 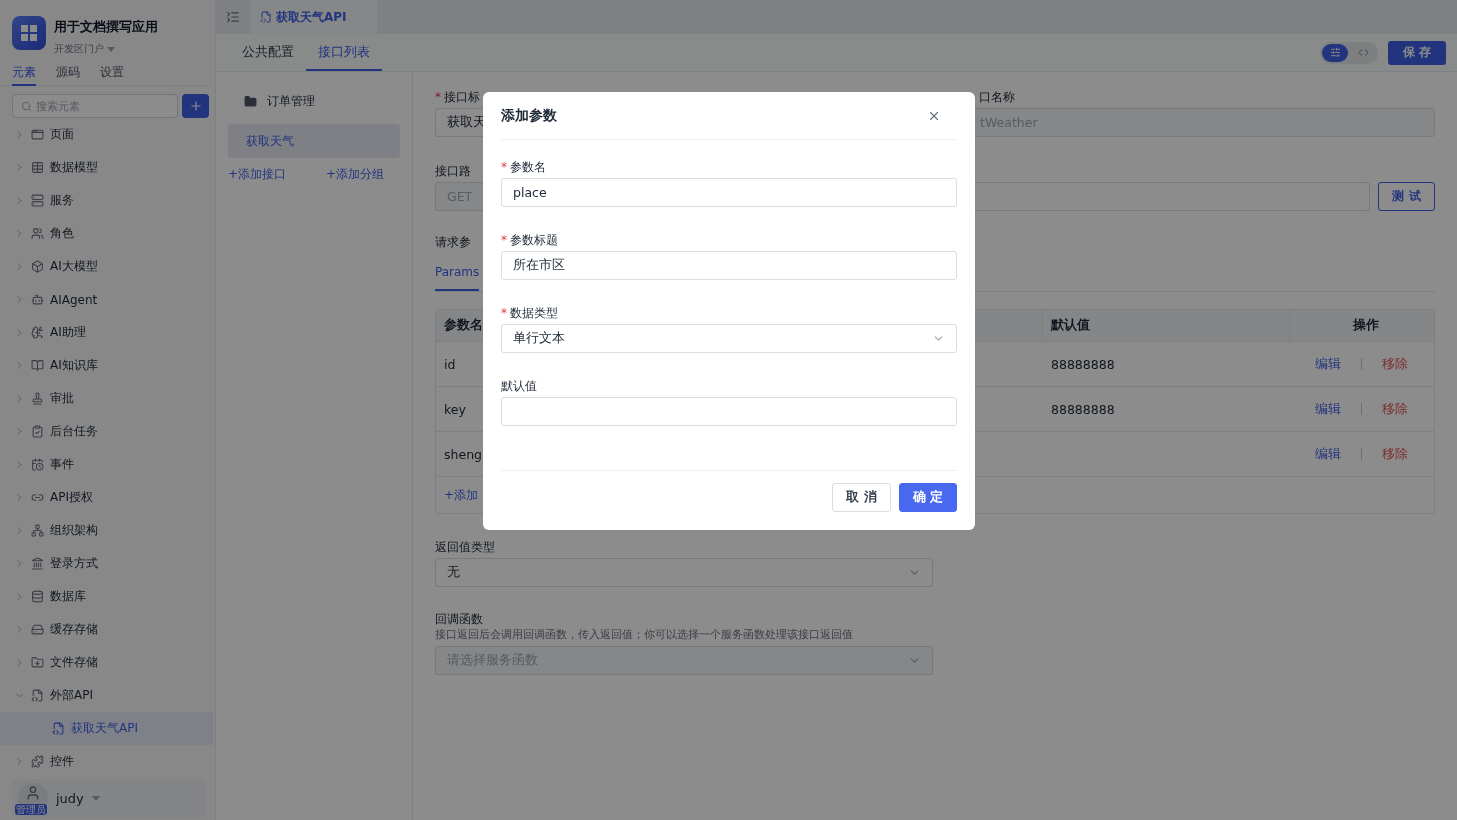 What do you see at coordinates (106, 167) in the screenshot?
I see `tree-item: 数据模型` at bounding box center [106, 167].